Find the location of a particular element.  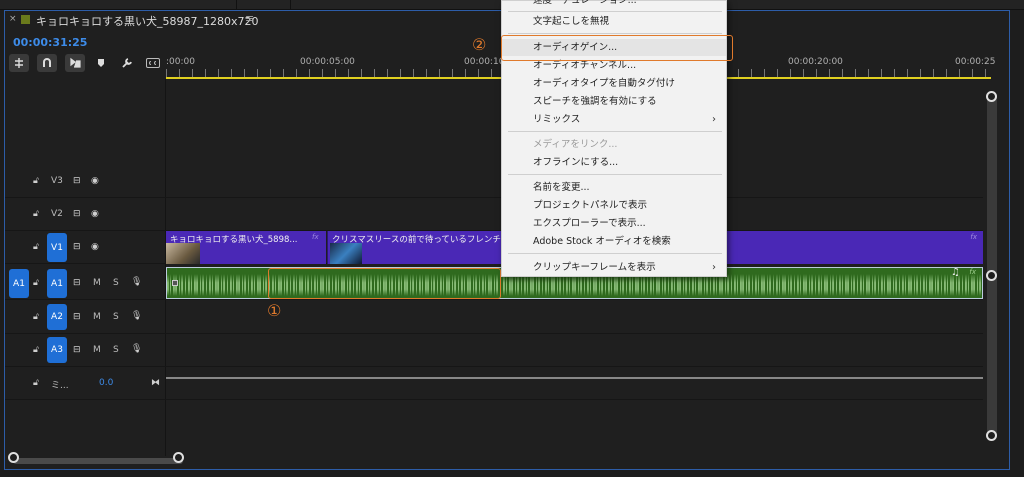

marker-2: ② is located at coordinates (479, 44).